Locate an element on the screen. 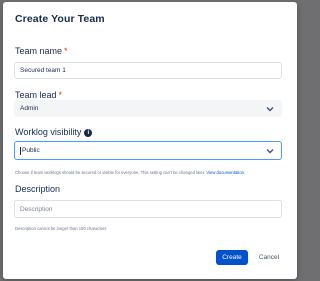 The height and width of the screenshot is (281, 320). worklog-visibility-label: Worklog visibility i is located at coordinates (54, 132).